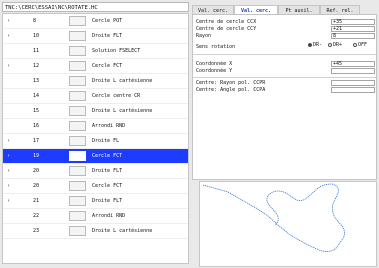 This screenshot has height=268, width=379. What do you see at coordinates (116, 96) in the screenshot?
I see `block-label: Cercle centre CR` at bounding box center [116, 96].